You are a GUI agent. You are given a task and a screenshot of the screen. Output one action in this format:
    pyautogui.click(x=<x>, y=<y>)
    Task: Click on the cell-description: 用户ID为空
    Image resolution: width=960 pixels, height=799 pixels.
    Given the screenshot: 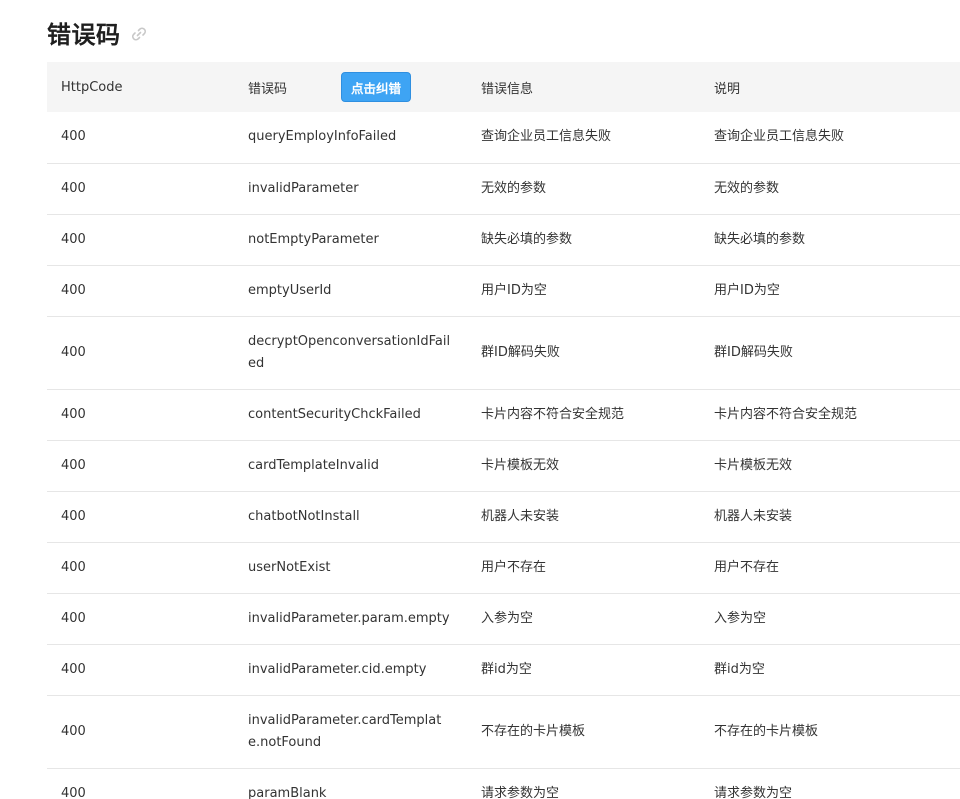 What is the action you would take?
    pyautogui.click(x=747, y=290)
    